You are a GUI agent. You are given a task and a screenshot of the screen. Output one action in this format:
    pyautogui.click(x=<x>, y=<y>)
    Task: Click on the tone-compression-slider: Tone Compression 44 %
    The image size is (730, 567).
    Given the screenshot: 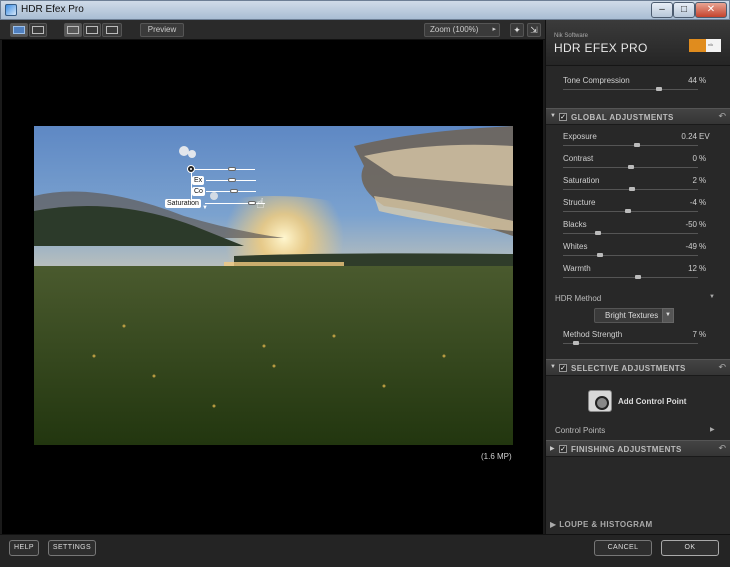 What is the action you would take?
    pyautogui.click(x=638, y=87)
    